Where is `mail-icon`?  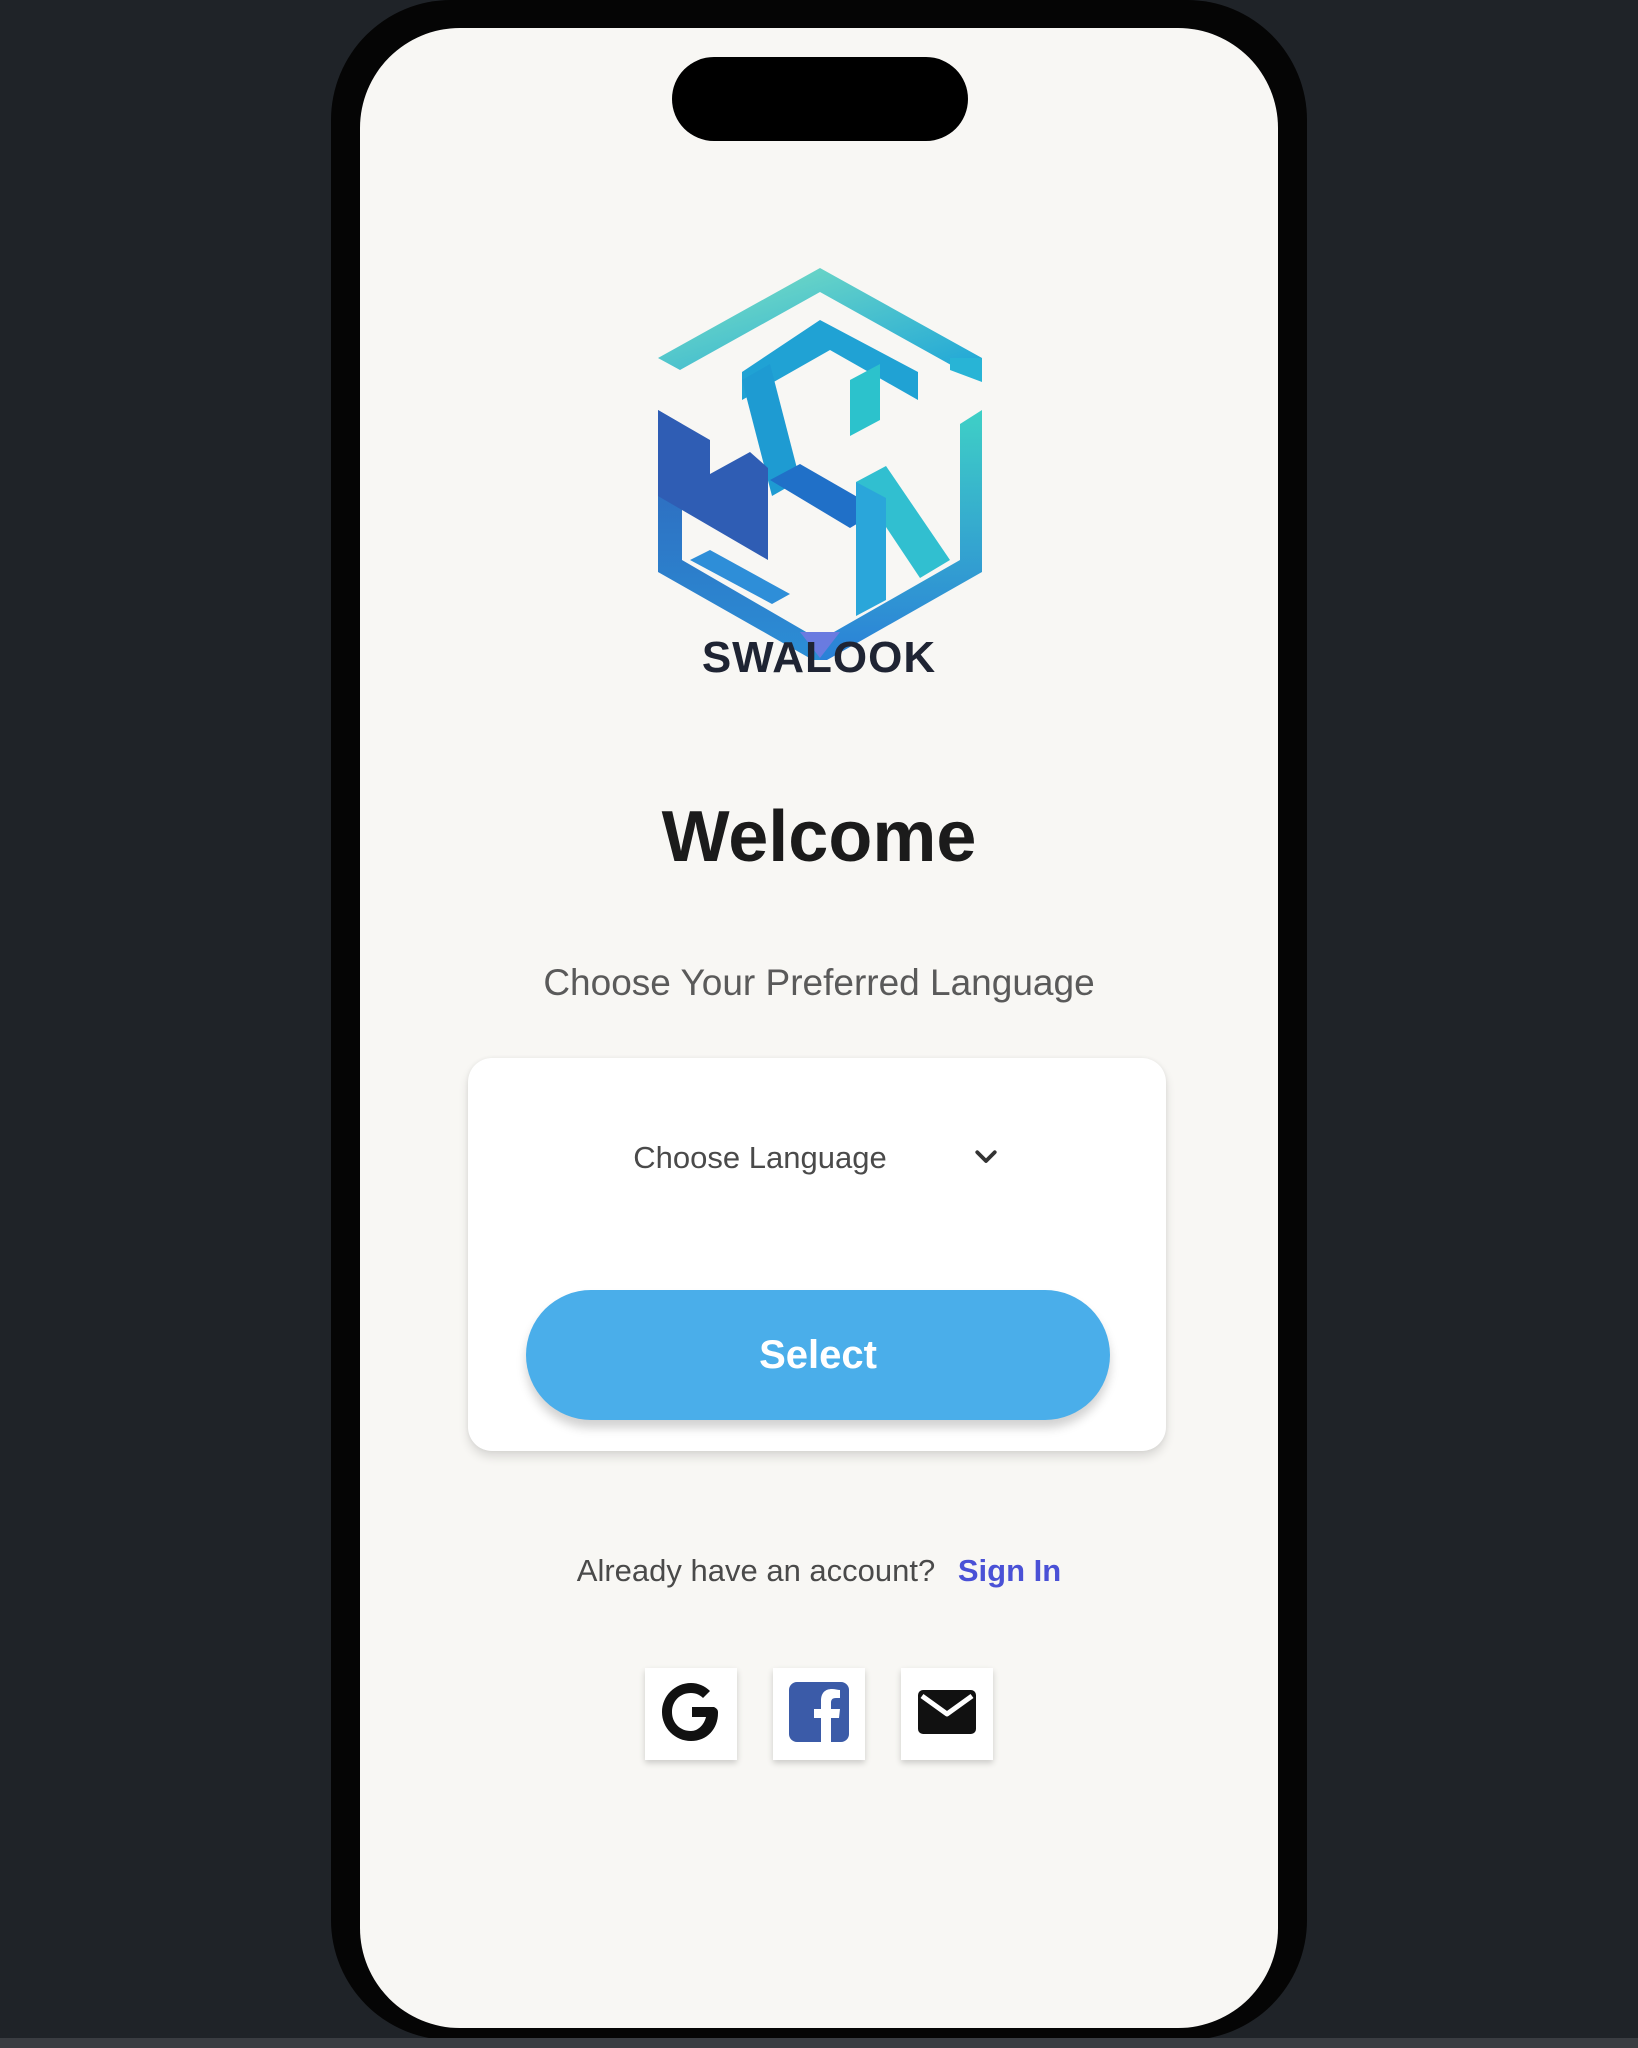
mail-icon is located at coordinates (947, 1714).